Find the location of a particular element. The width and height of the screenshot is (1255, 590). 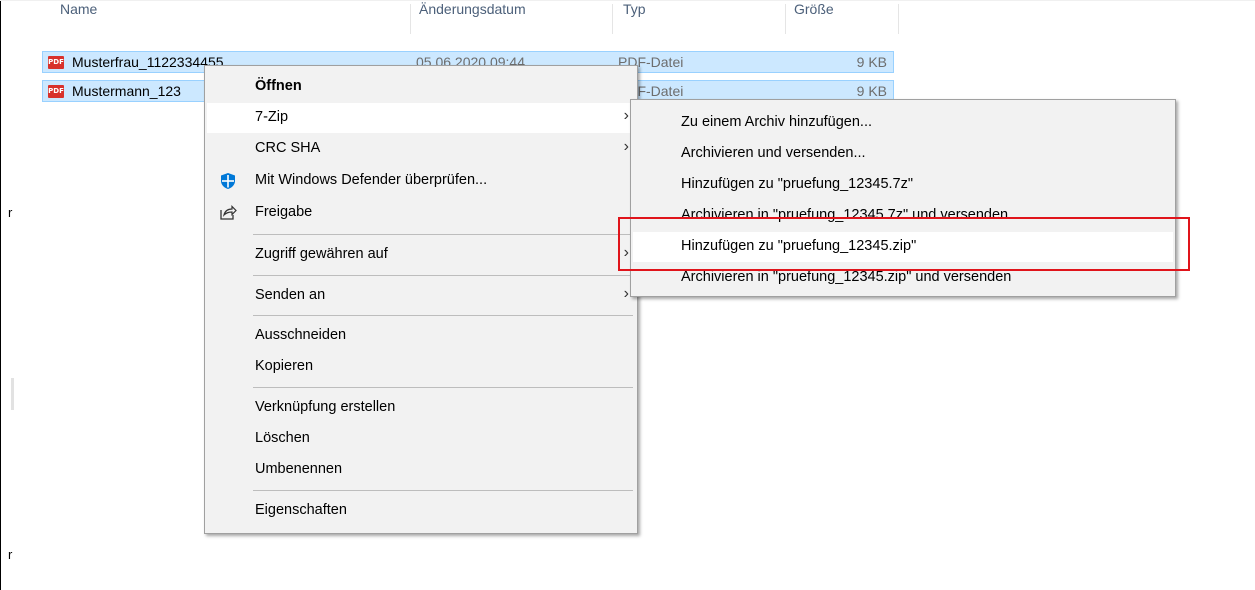

column-header-name: Name is located at coordinates (235, 17).